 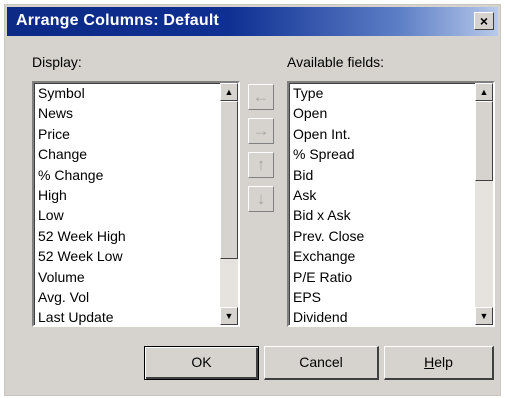 What do you see at coordinates (82, 316) in the screenshot?
I see `display-list-item: Last Update` at bounding box center [82, 316].